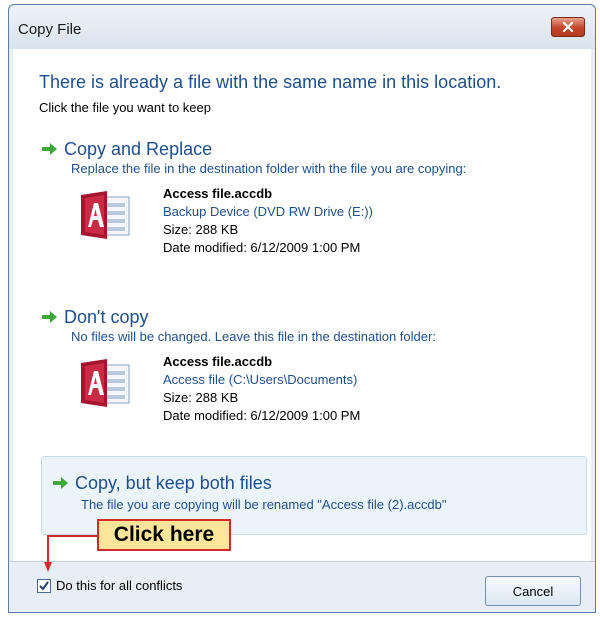  I want to click on checkmark-icon, so click(44, 585).